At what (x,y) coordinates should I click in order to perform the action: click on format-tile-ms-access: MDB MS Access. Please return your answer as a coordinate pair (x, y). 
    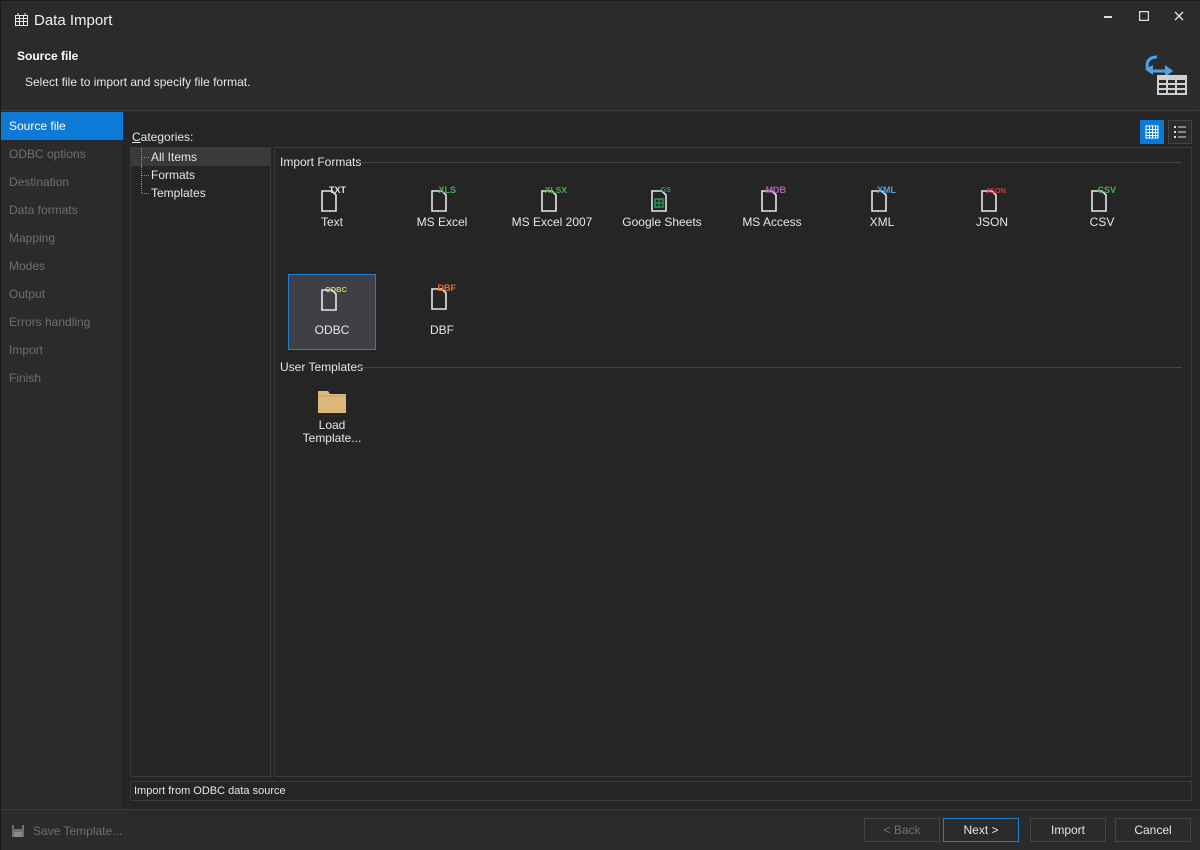
    Looking at the image, I should click on (772, 211).